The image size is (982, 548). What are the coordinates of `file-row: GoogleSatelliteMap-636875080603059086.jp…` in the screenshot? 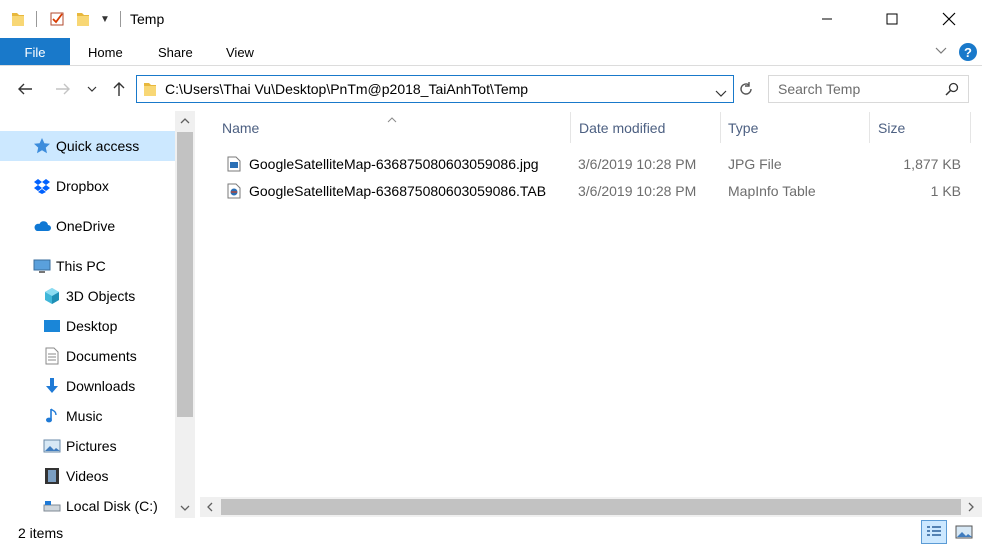 It's located at (596, 165).